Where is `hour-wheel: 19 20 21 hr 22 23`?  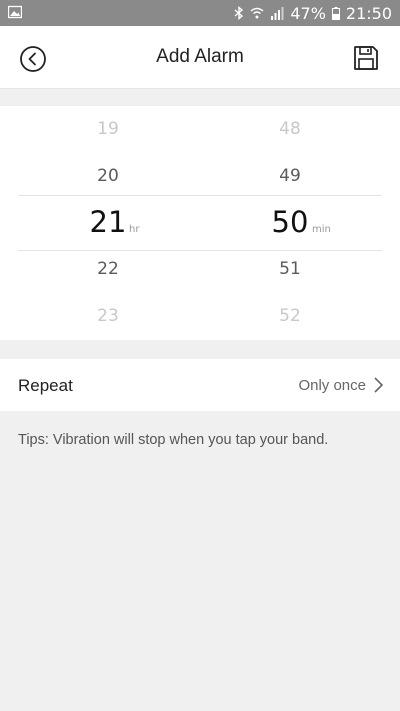
hour-wheel: 19 20 21 hr 22 23 is located at coordinates (108, 223).